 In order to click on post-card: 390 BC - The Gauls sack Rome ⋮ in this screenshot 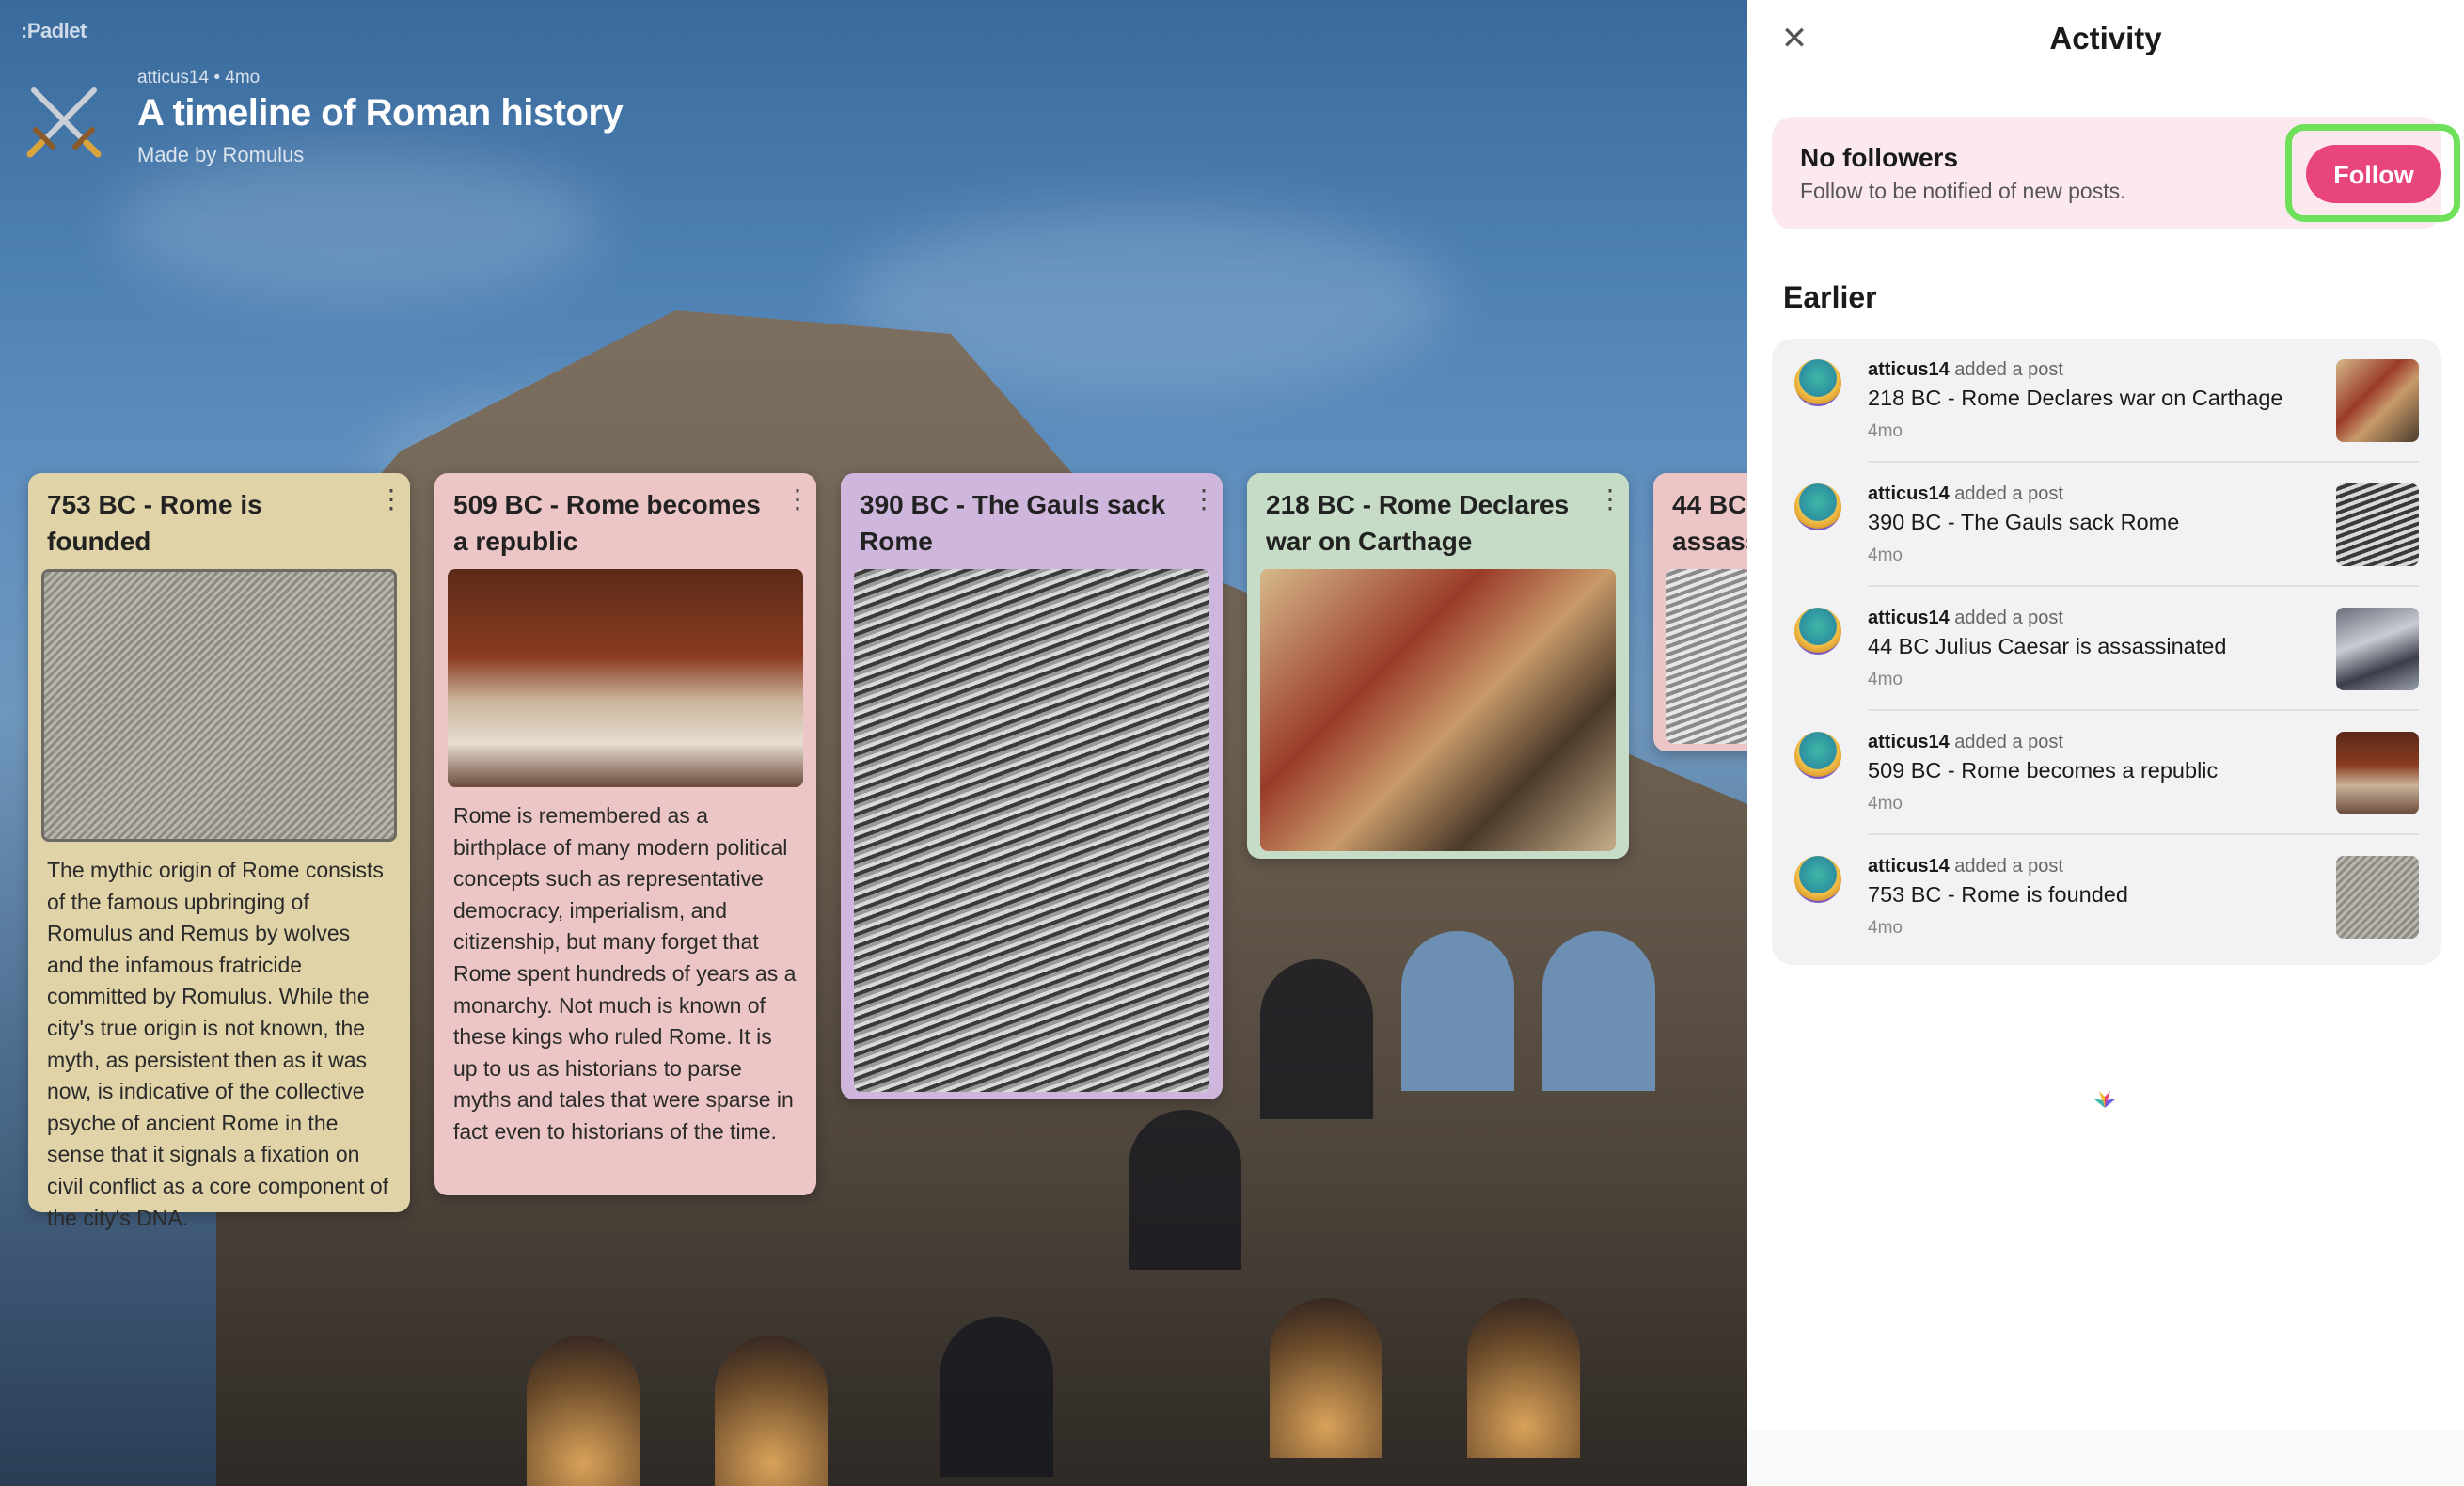, I will do `click(1032, 786)`.